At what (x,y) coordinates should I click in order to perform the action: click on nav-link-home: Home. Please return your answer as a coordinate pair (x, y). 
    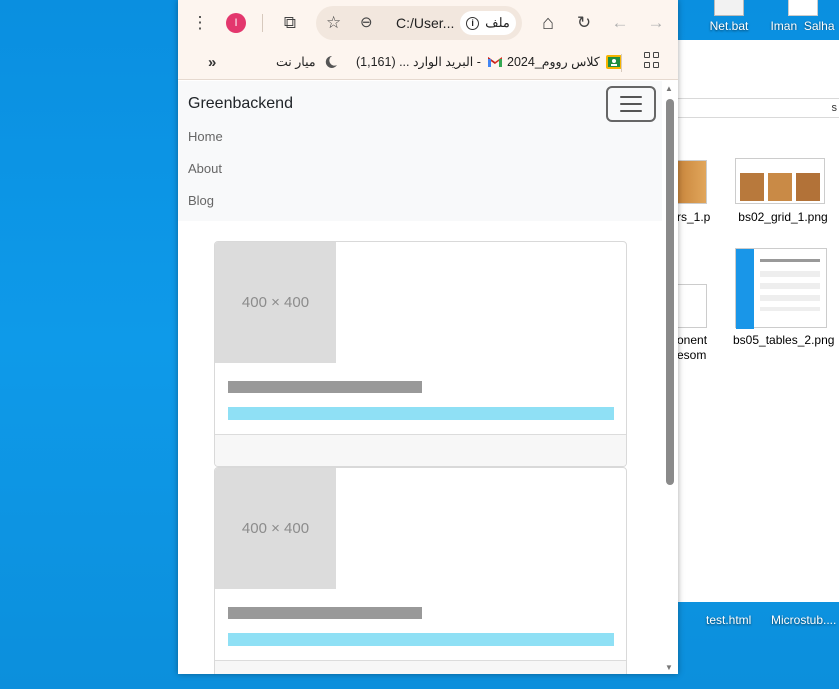
    Looking at the image, I should click on (205, 136).